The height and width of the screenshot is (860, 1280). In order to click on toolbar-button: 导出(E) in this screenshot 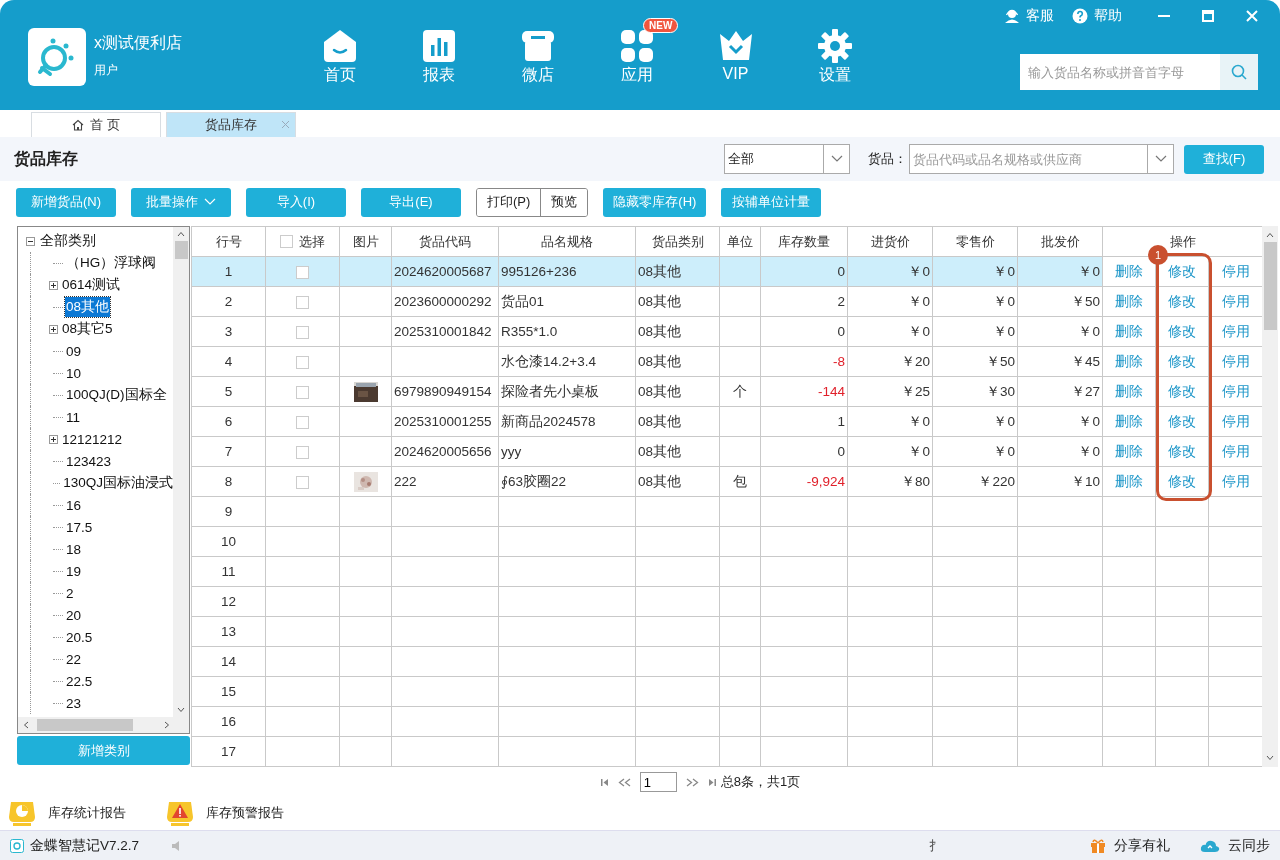, I will do `click(411, 202)`.